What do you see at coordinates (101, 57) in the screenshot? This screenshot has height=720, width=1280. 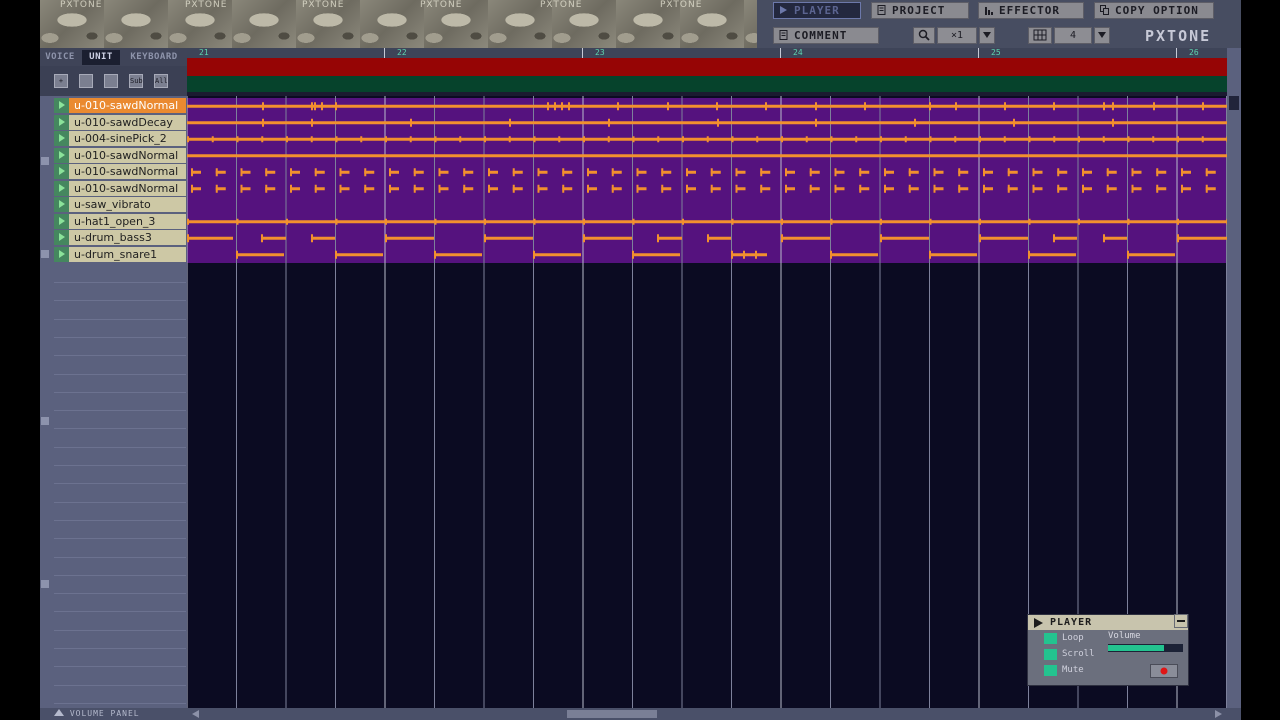 I see `tab-unit: UNIT` at bounding box center [101, 57].